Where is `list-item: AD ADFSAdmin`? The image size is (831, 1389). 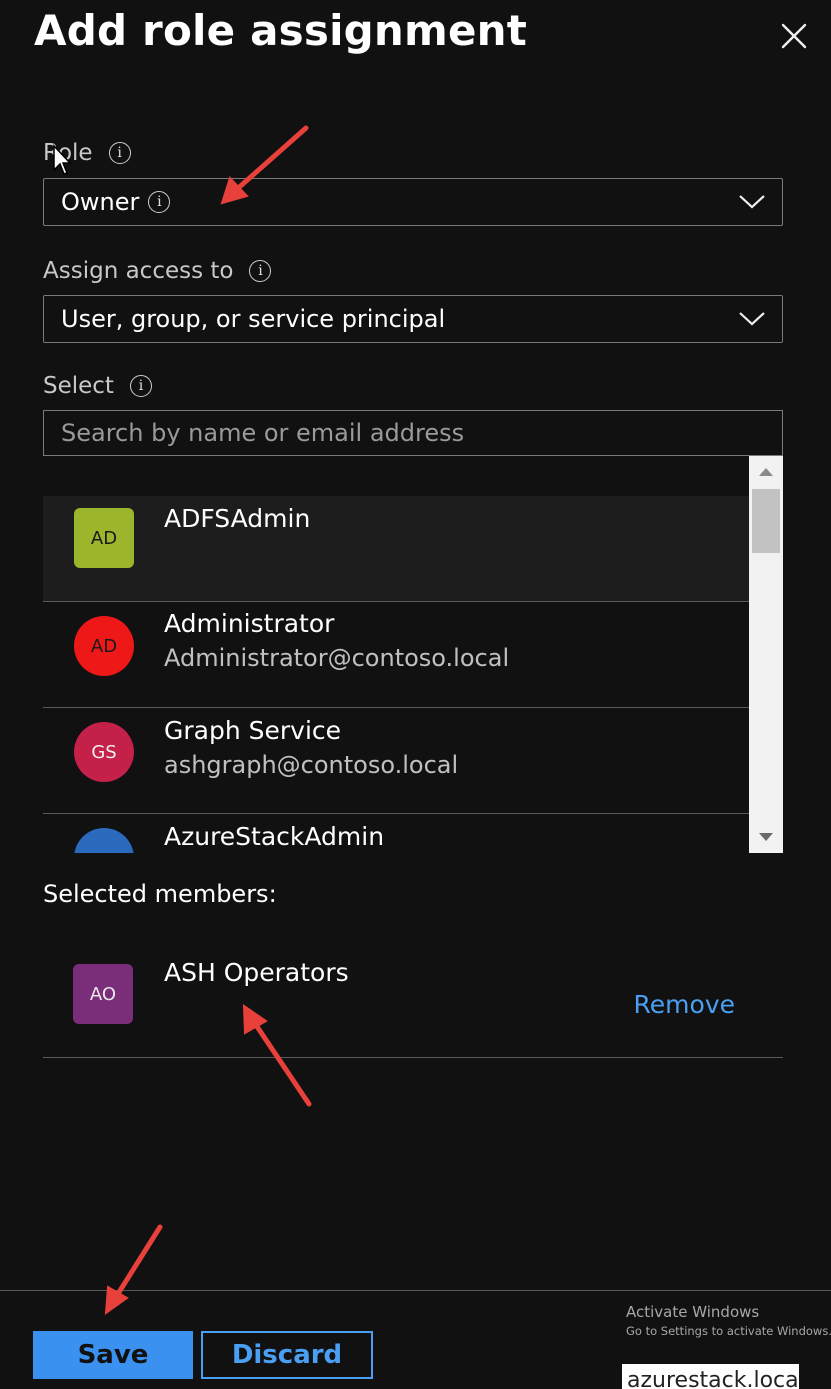 list-item: AD ADFSAdmin is located at coordinates (396, 549).